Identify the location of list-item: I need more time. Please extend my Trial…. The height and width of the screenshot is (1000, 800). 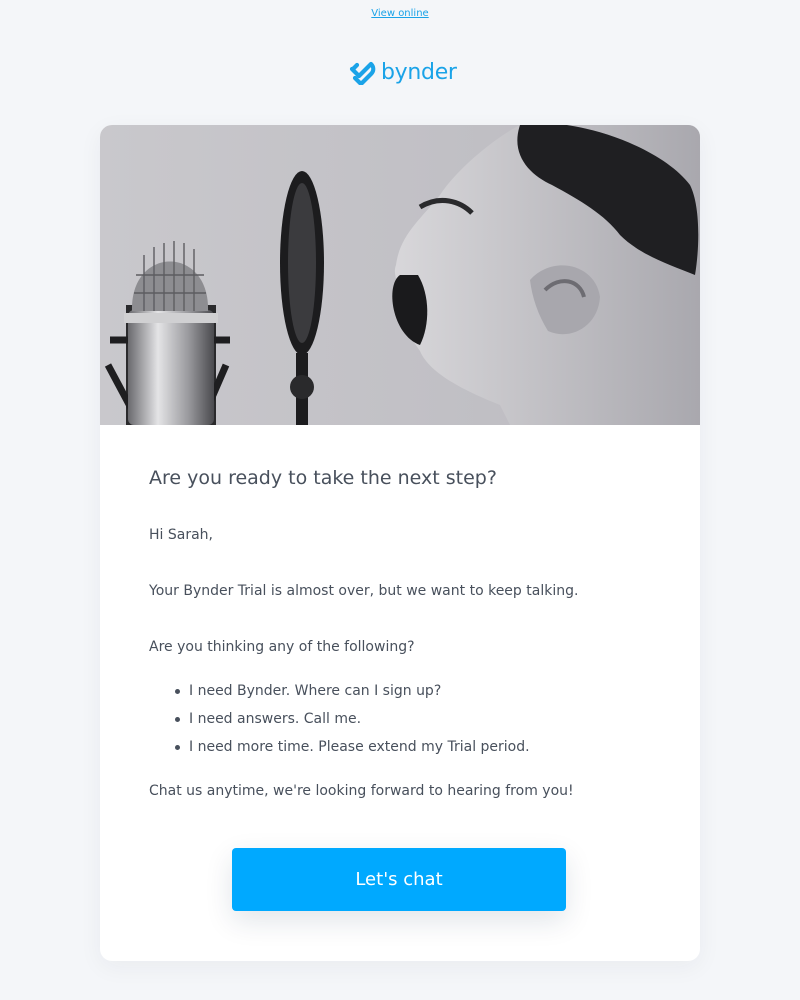
(339, 751).